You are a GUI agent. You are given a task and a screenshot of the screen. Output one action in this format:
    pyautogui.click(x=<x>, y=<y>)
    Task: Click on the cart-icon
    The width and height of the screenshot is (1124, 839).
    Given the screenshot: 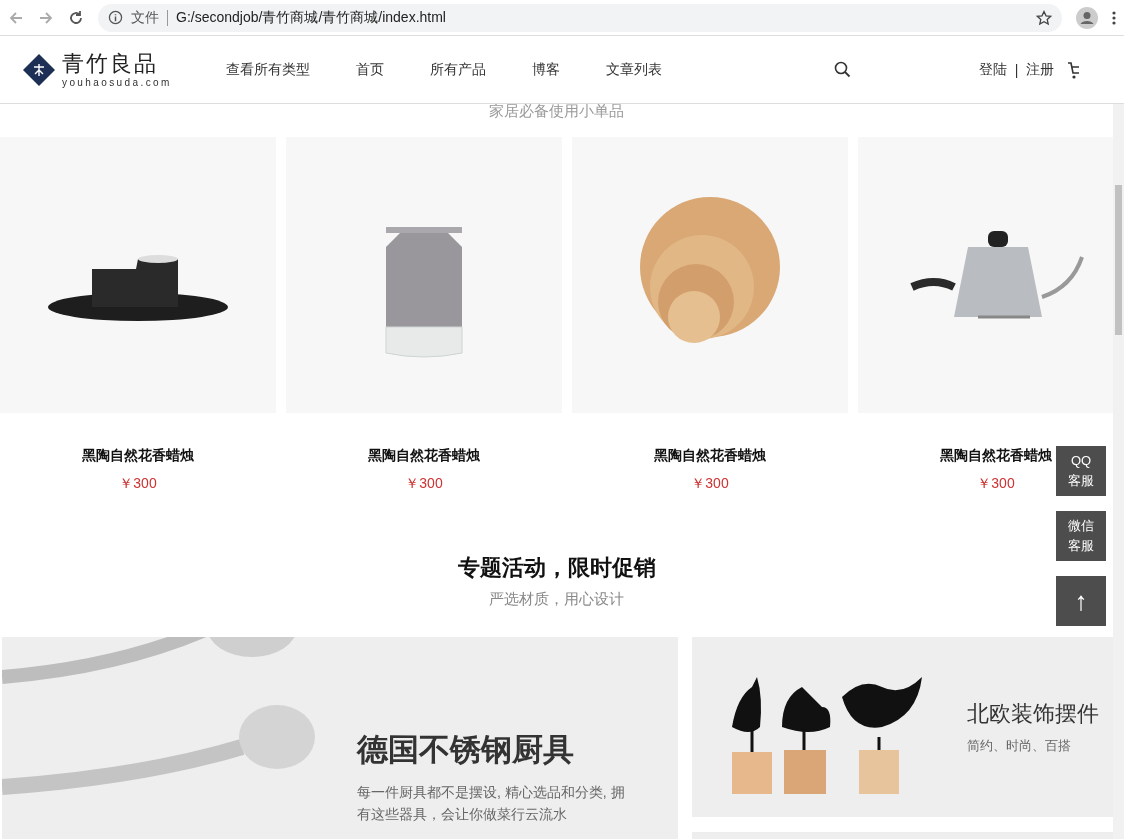 What is the action you would take?
    pyautogui.click(x=1074, y=69)
    